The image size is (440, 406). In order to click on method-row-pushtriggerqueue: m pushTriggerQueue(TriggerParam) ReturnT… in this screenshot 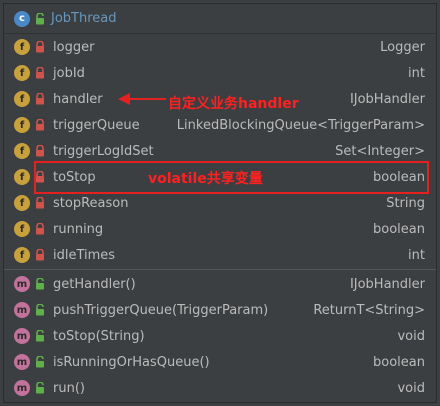, I will do `click(220, 310)`.